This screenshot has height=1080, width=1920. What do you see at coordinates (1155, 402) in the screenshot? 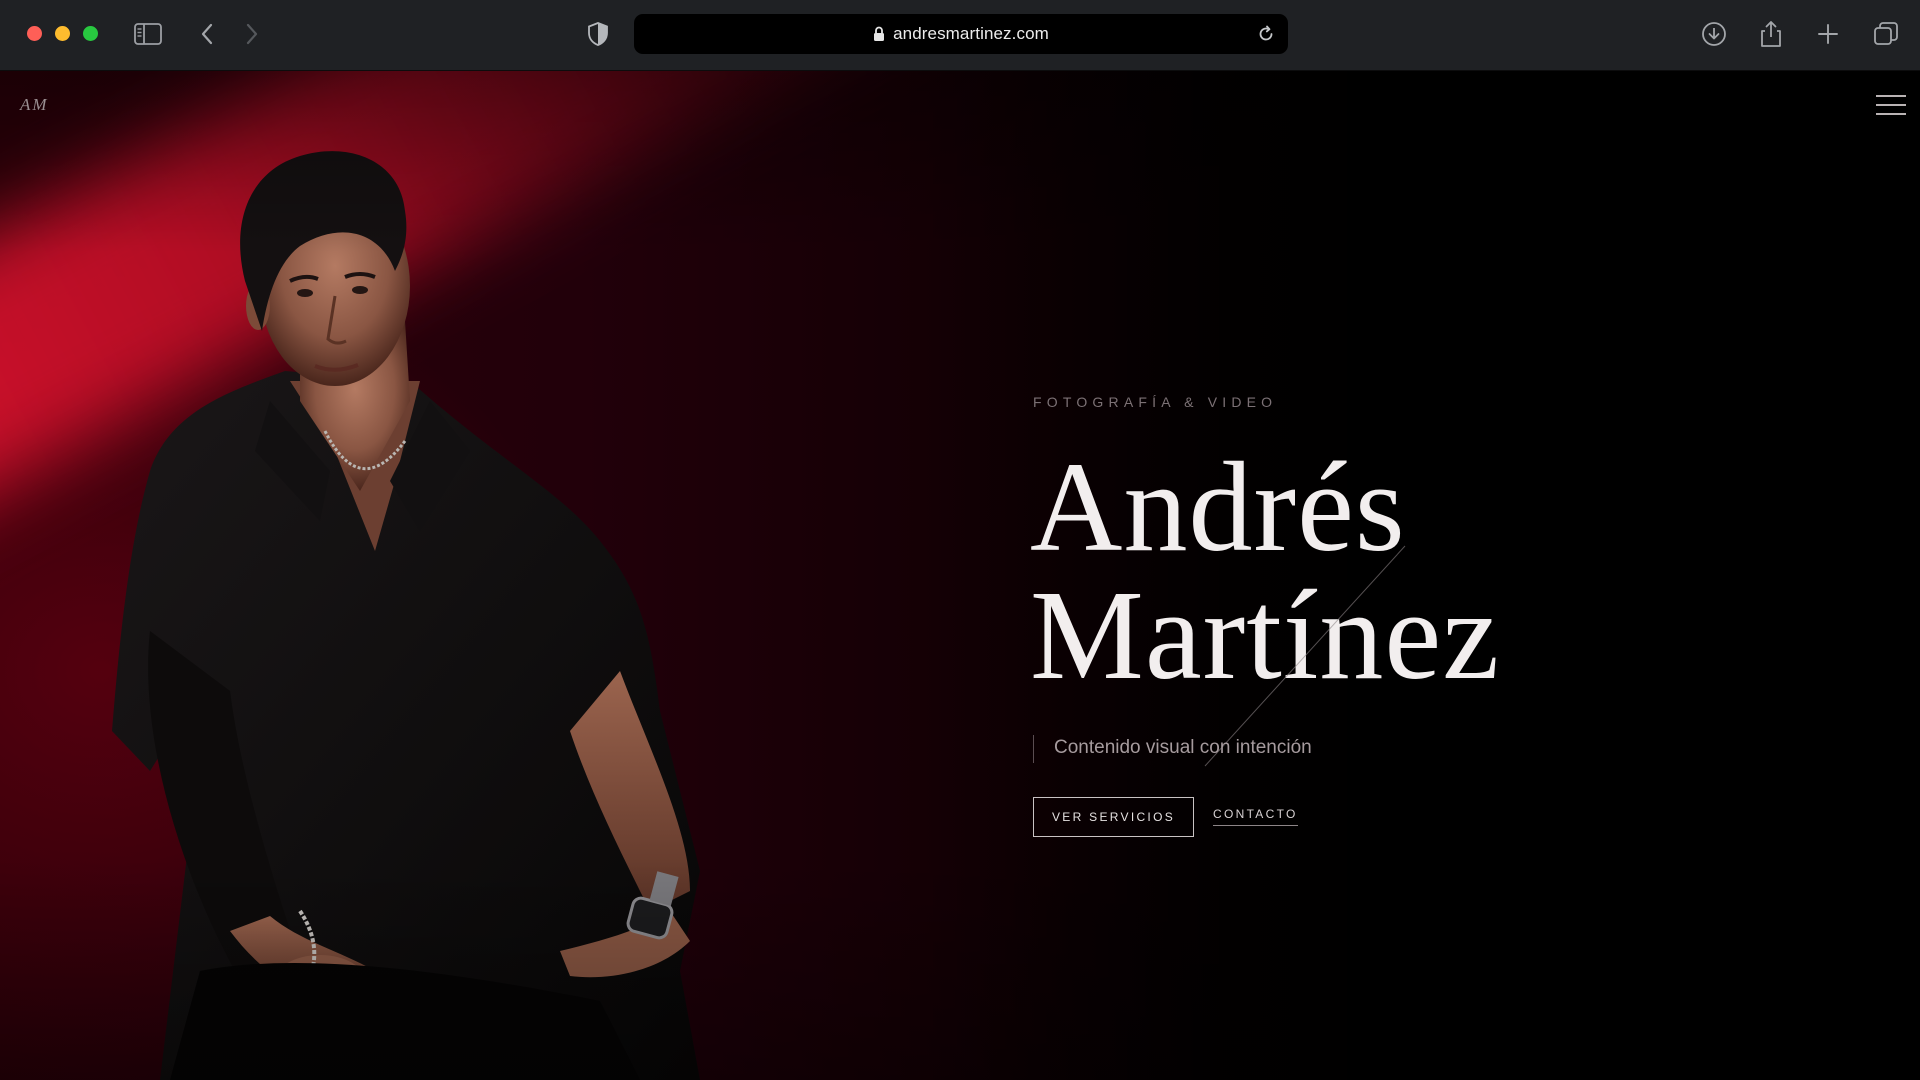
I see `hero-eyebrow: FOTOGRAFÍA & VIDEO` at bounding box center [1155, 402].